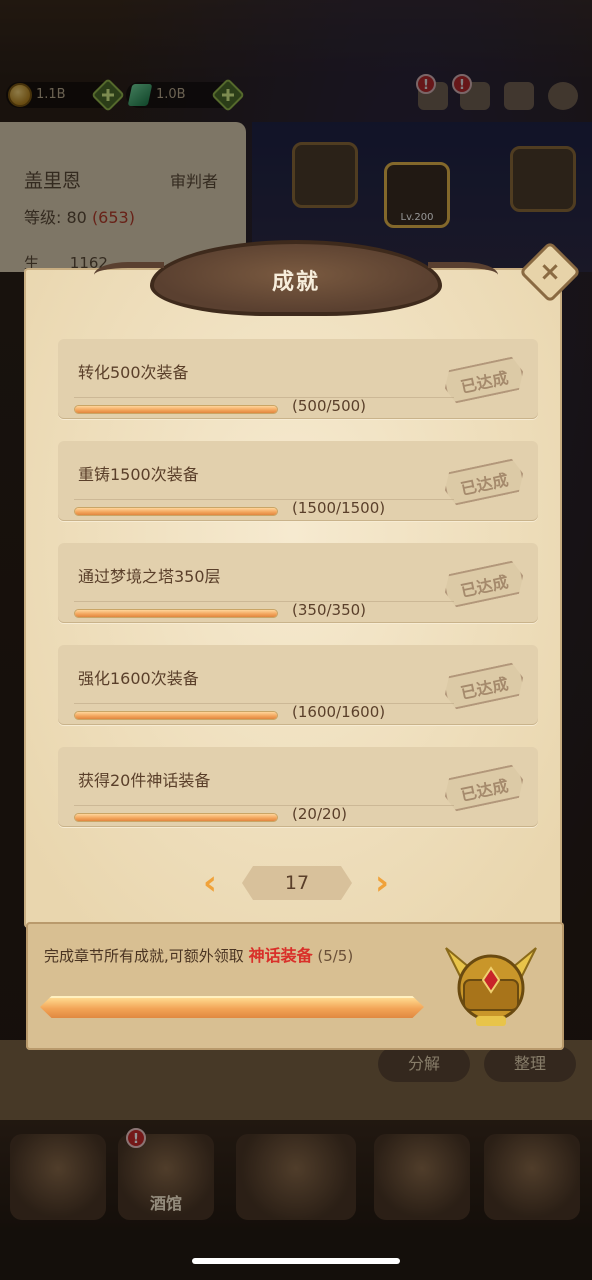  Describe the element at coordinates (329, 610) in the screenshot. I see `achievement-count: (350/350)` at that location.